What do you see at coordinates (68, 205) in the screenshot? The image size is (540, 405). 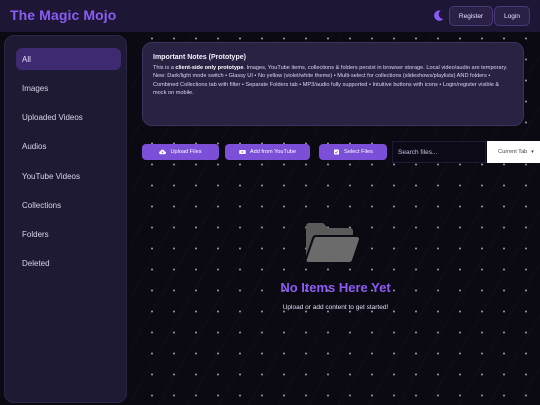 I see `sidebar-item-collections: Collections` at bounding box center [68, 205].